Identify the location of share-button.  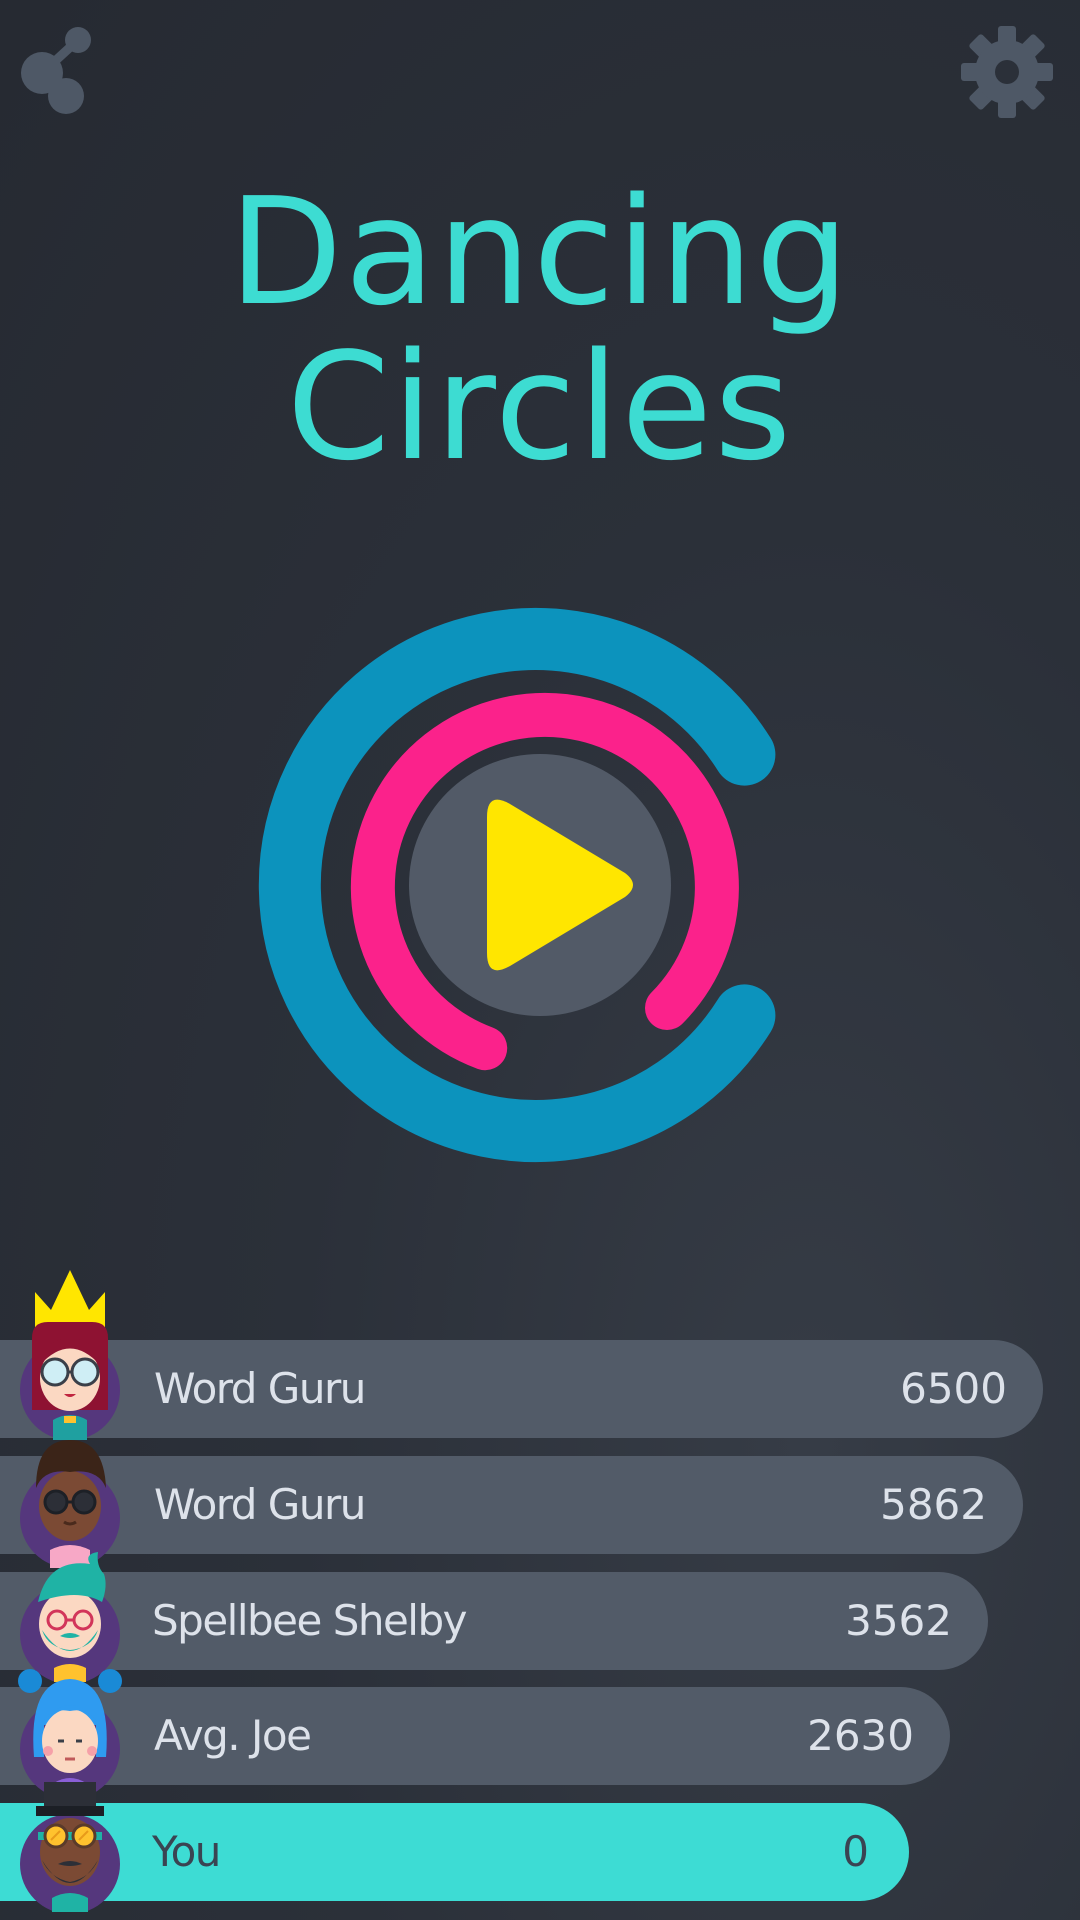
(64, 68).